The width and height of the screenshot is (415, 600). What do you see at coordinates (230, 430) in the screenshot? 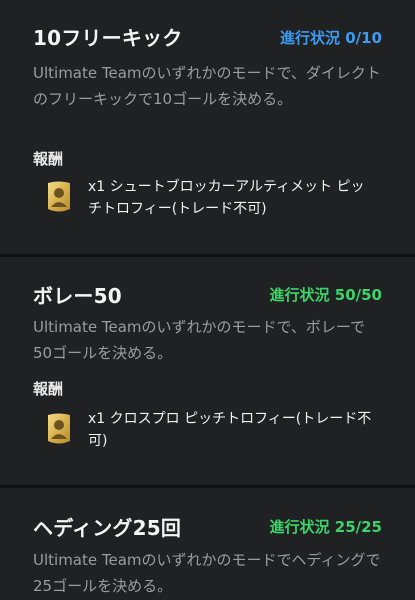
I see `reward-text: x1 クロスプロ ピッチトロフィー(トレード不可)` at bounding box center [230, 430].